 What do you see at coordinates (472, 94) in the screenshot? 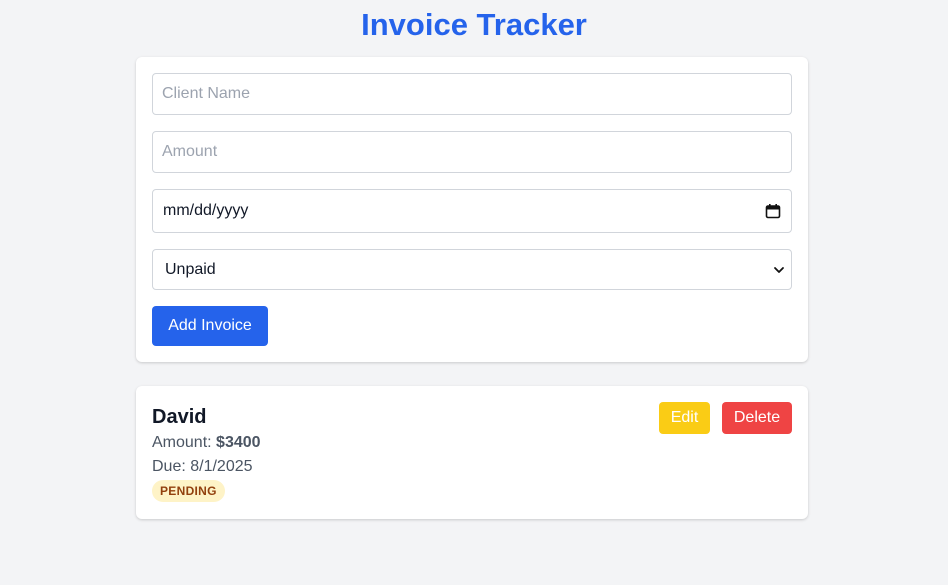
I see `client-name-input` at bounding box center [472, 94].